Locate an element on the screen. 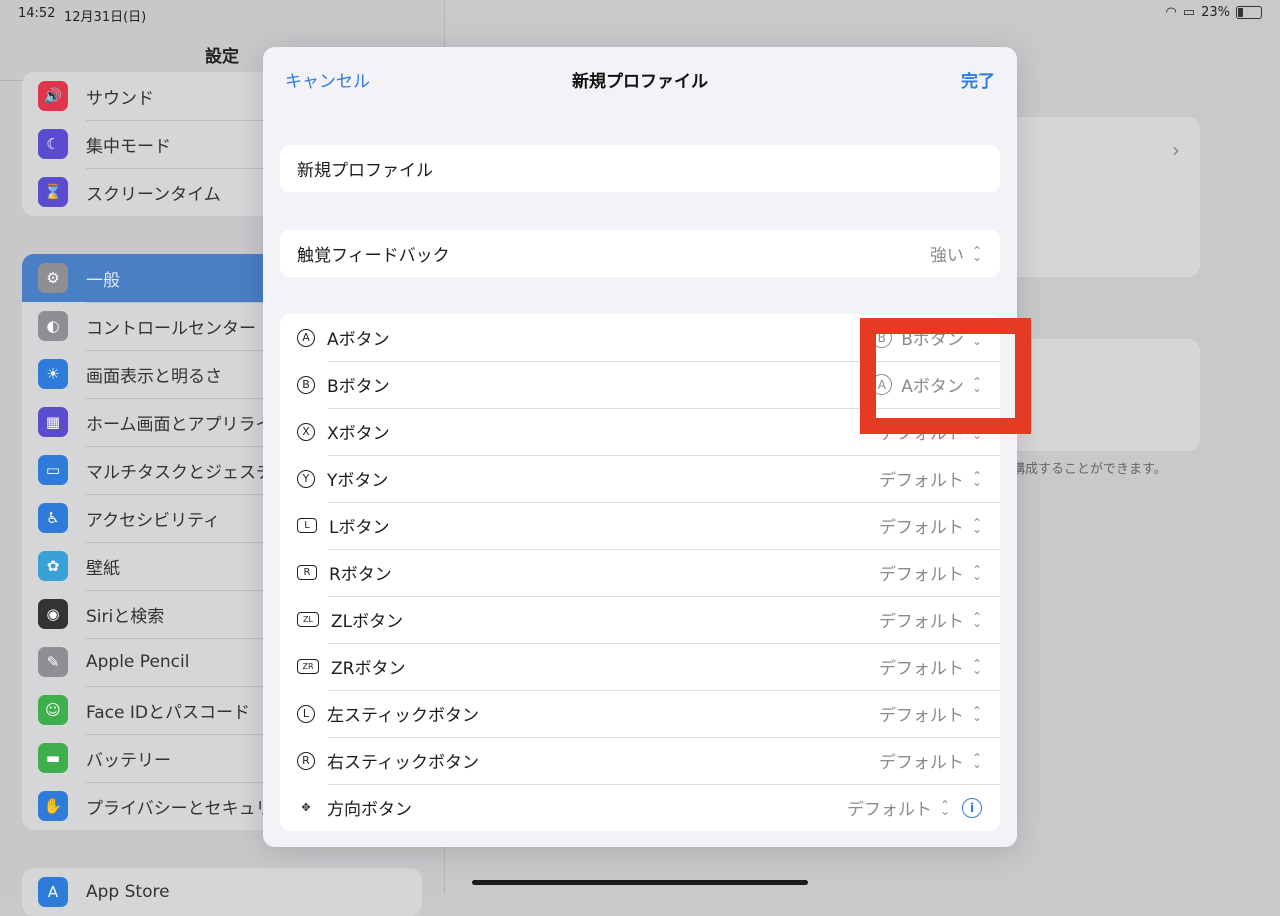 This screenshot has height=916, width=1280. sidebar-item-label: Face IDとパスコード is located at coordinates (168, 712).